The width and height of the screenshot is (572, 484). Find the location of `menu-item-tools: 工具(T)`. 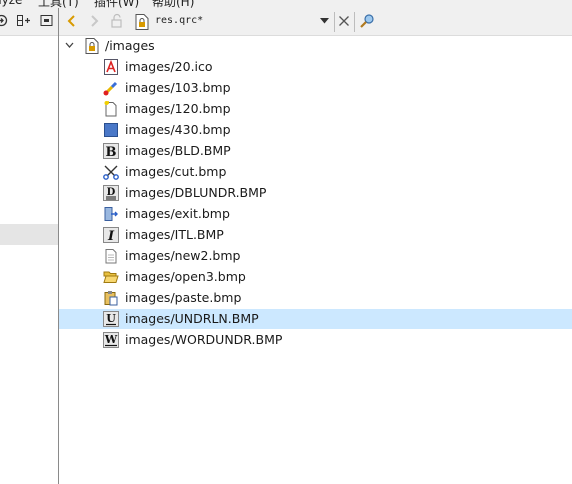

menu-item-tools: 工具(T) is located at coordinates (58, 4).